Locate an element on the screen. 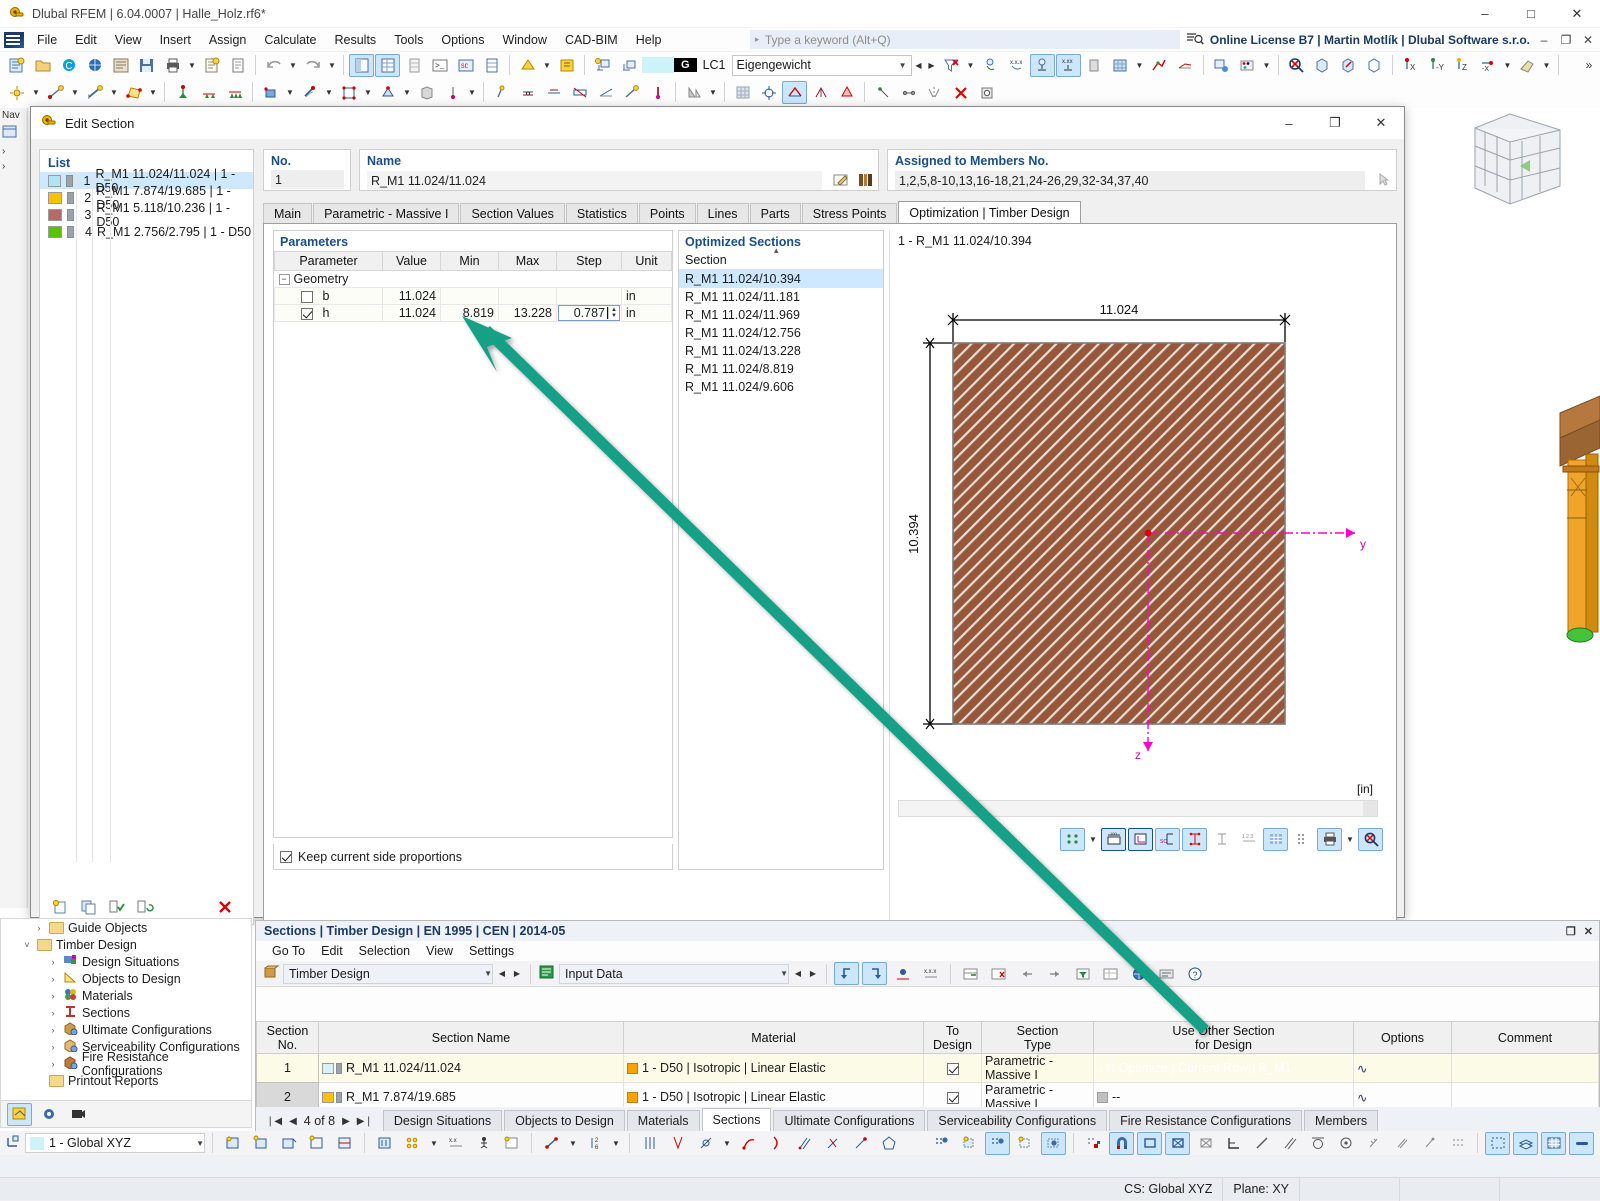 The height and width of the screenshot is (1201, 1600). navigator-collapsed-strip: Nav › › is located at coordinates (14, 508).